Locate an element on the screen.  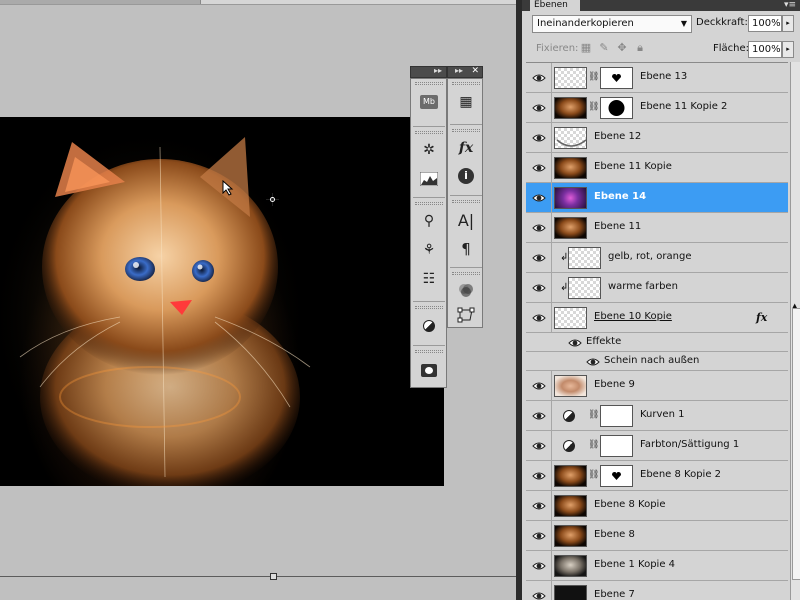
collapse-arrows-icon: ▸▸ is located at coordinates (438, 70).